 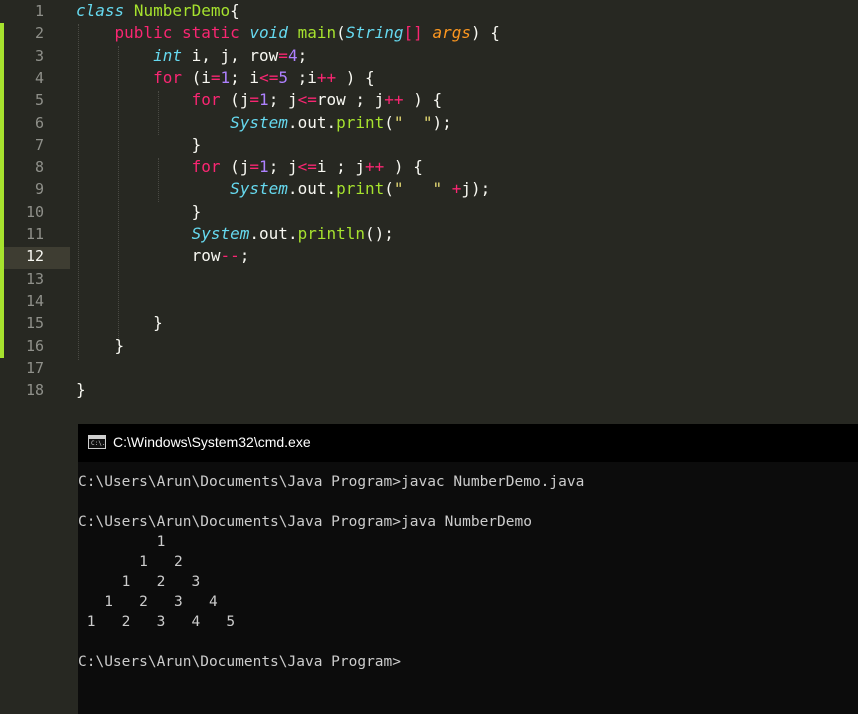 I want to click on code-token: {, so click(x=235, y=10).